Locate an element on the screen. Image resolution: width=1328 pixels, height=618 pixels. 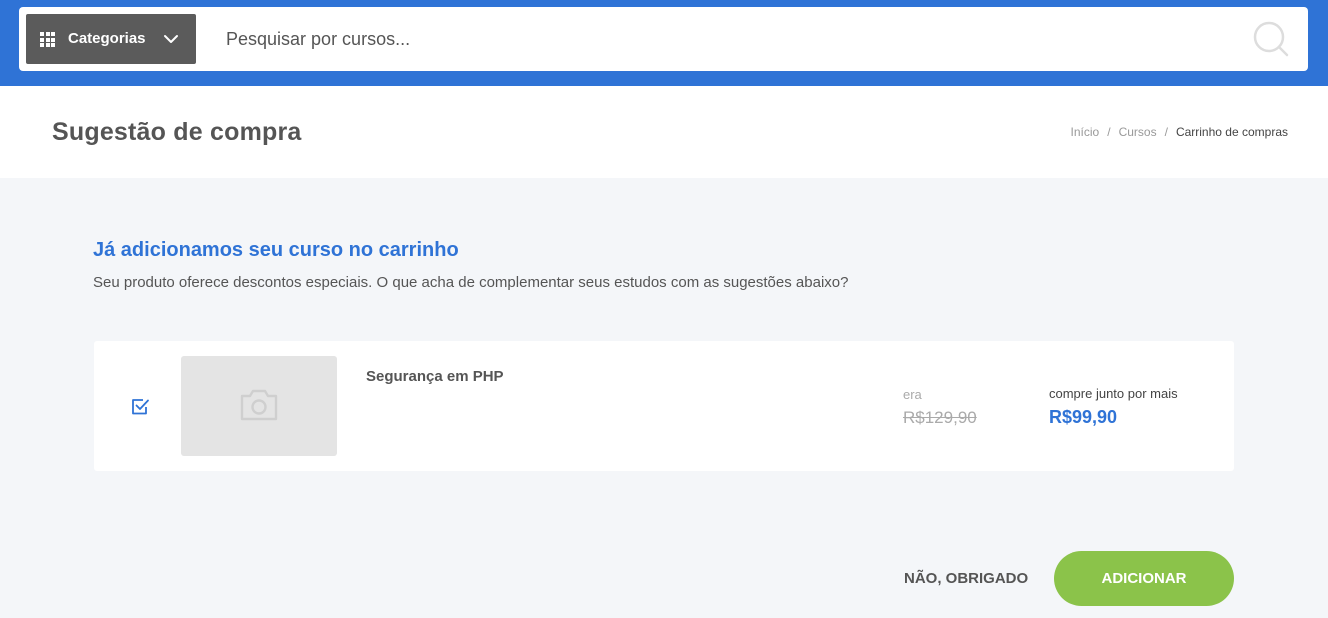
categories-label: Categorias is located at coordinates (107, 38).